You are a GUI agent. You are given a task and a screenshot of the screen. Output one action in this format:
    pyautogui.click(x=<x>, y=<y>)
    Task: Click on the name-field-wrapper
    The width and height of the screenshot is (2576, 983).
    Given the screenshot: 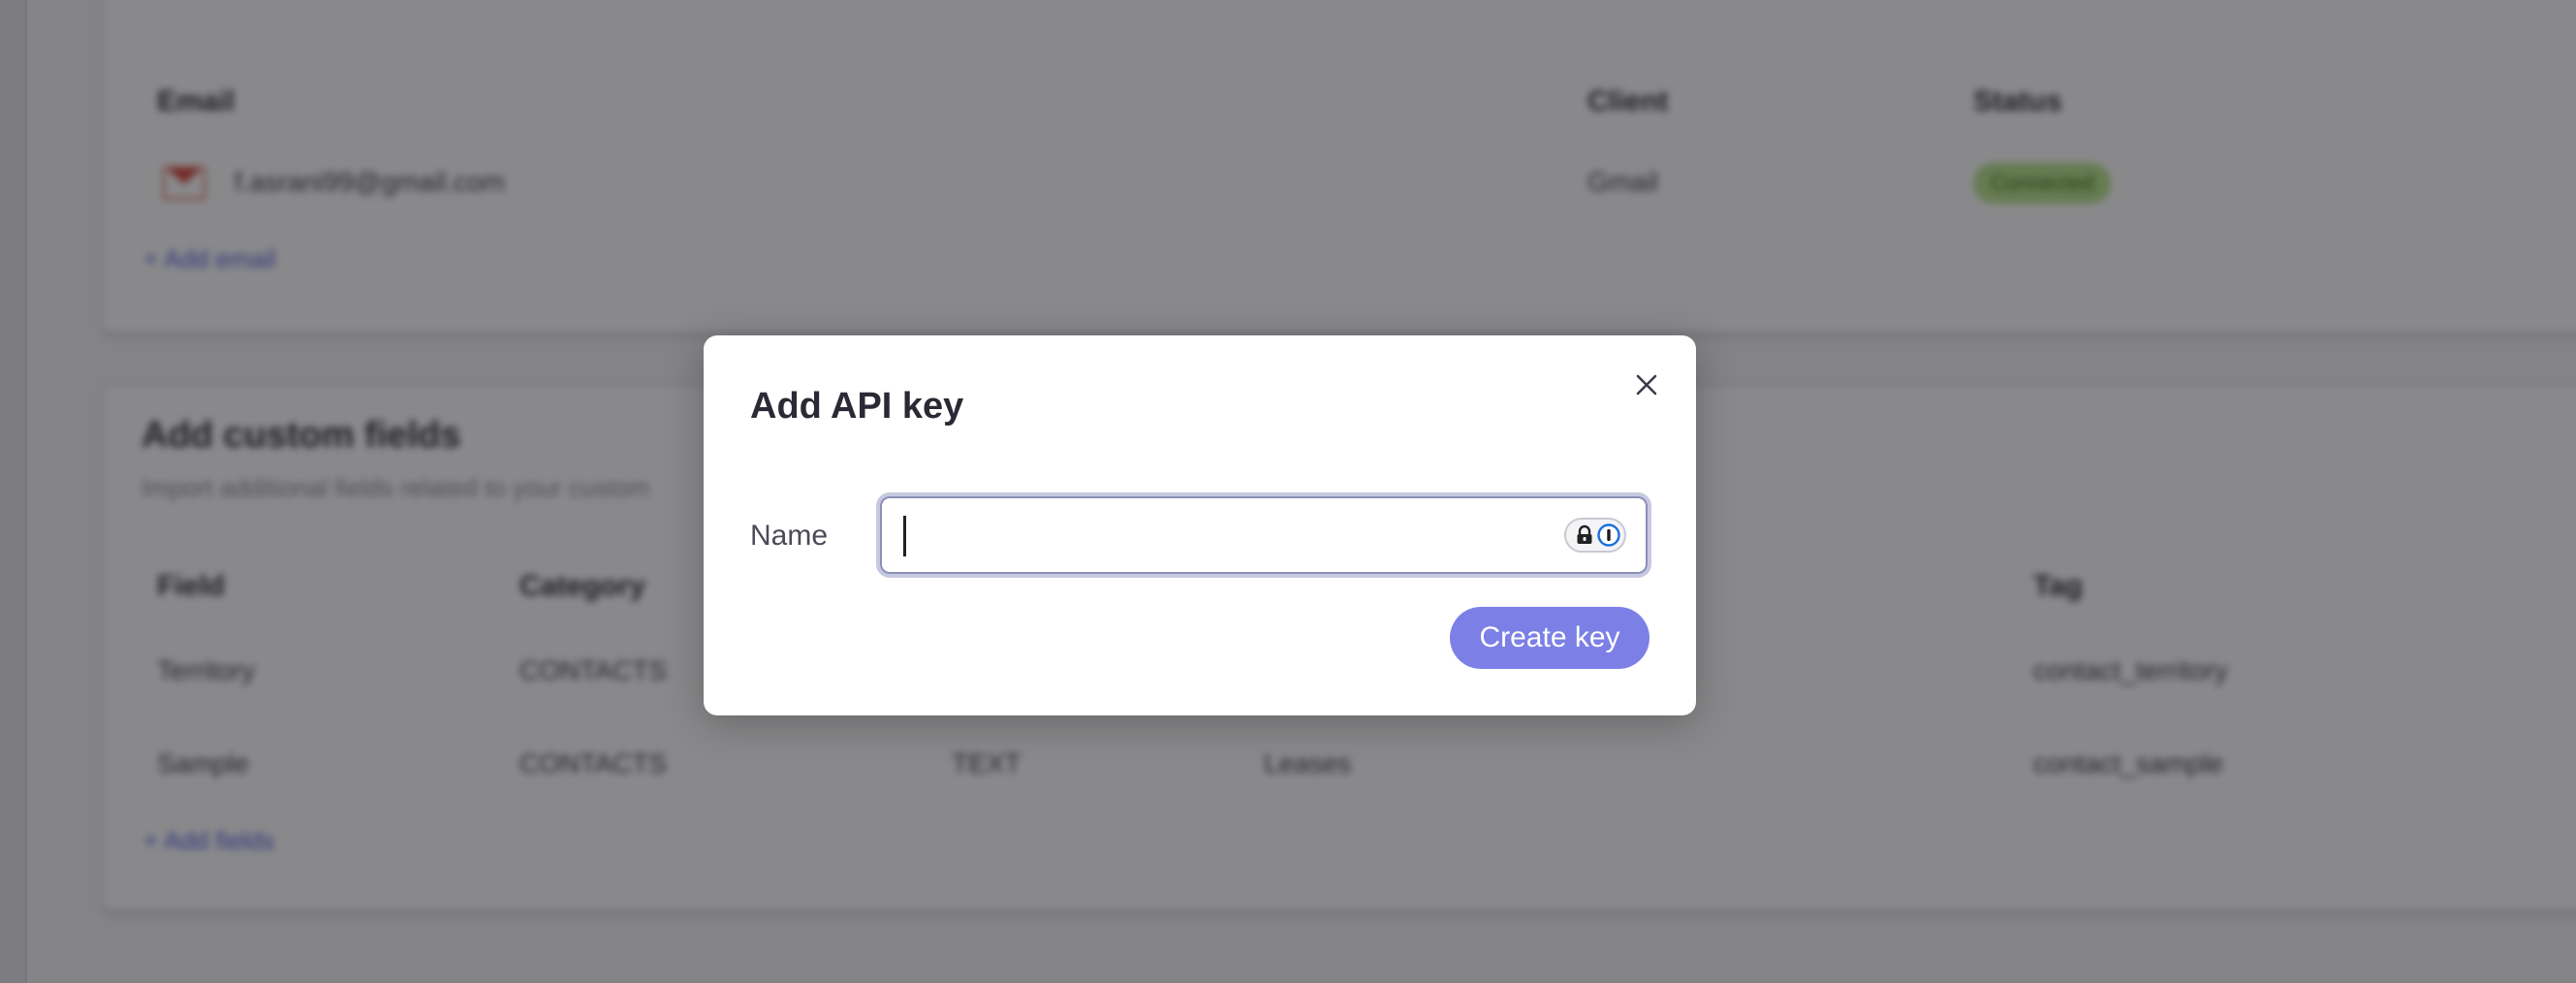 What is the action you would take?
    pyautogui.click(x=1263, y=535)
    